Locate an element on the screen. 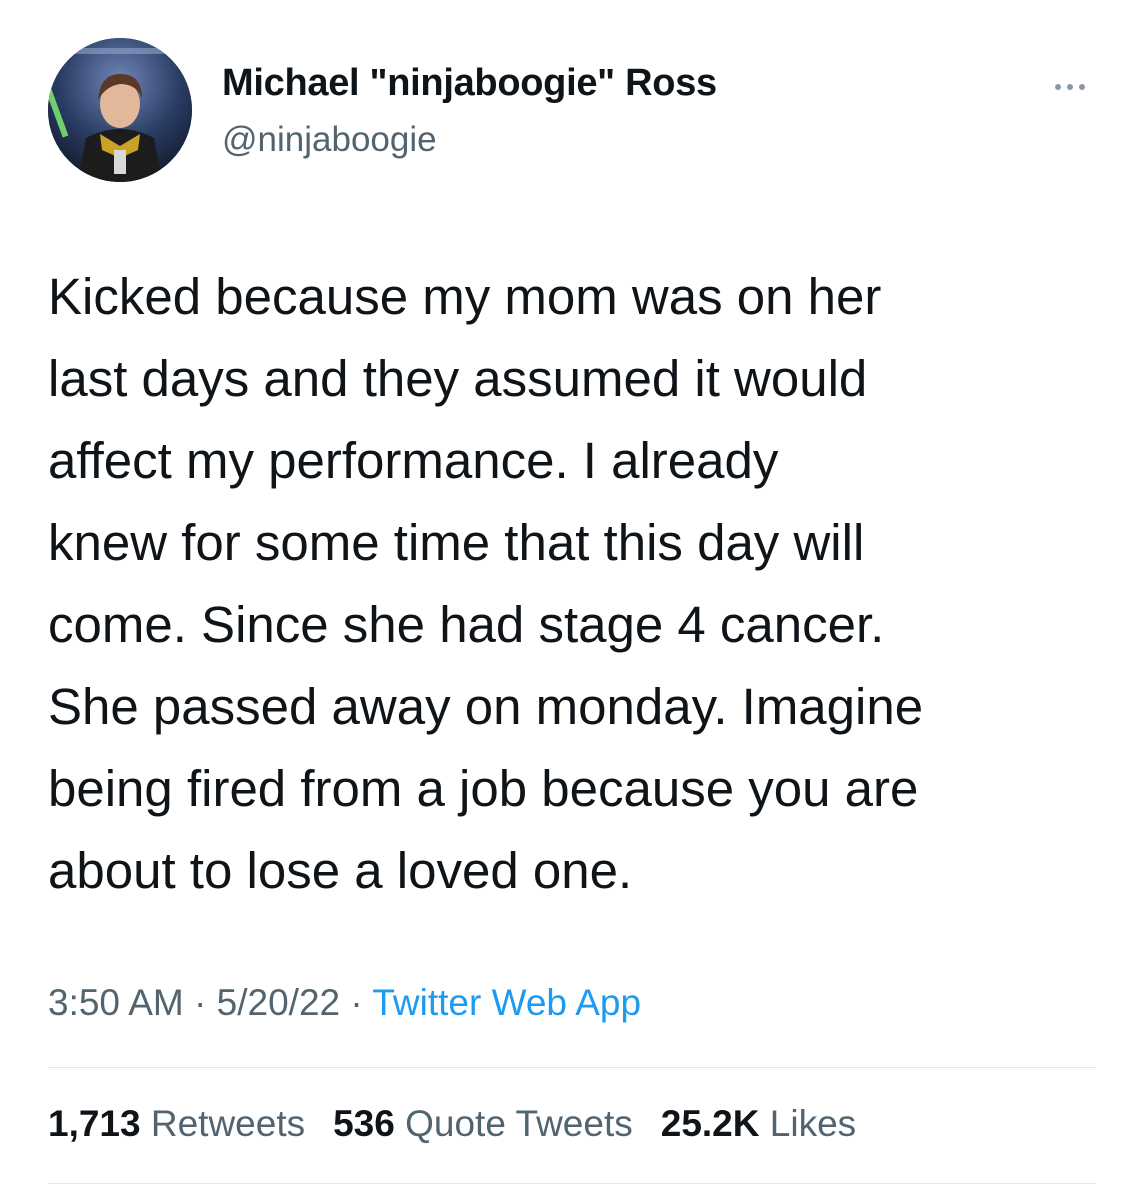 The image size is (1142, 1200). retweets-count: 1,713 is located at coordinates (94, 1123).